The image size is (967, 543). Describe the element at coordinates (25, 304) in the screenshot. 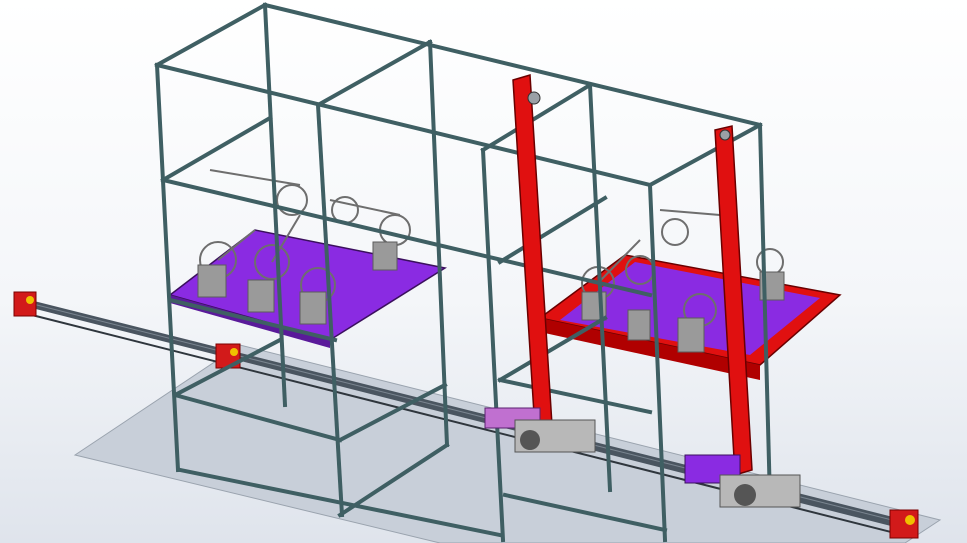

I see `rail-end-stop-left` at that location.